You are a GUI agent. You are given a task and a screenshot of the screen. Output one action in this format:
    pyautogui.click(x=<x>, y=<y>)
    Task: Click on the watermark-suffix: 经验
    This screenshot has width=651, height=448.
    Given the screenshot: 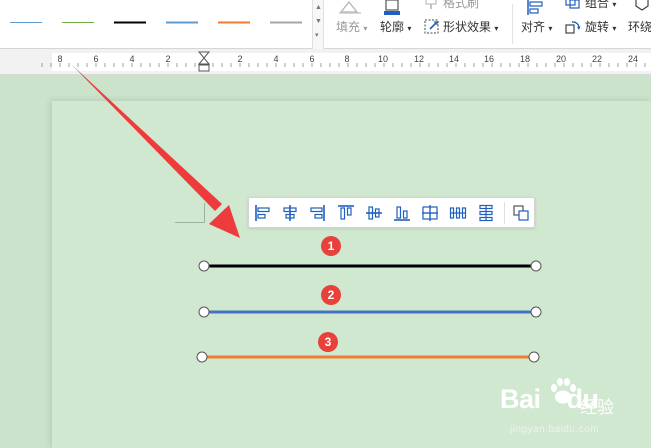 What is the action you would take?
    pyautogui.click(x=597, y=407)
    